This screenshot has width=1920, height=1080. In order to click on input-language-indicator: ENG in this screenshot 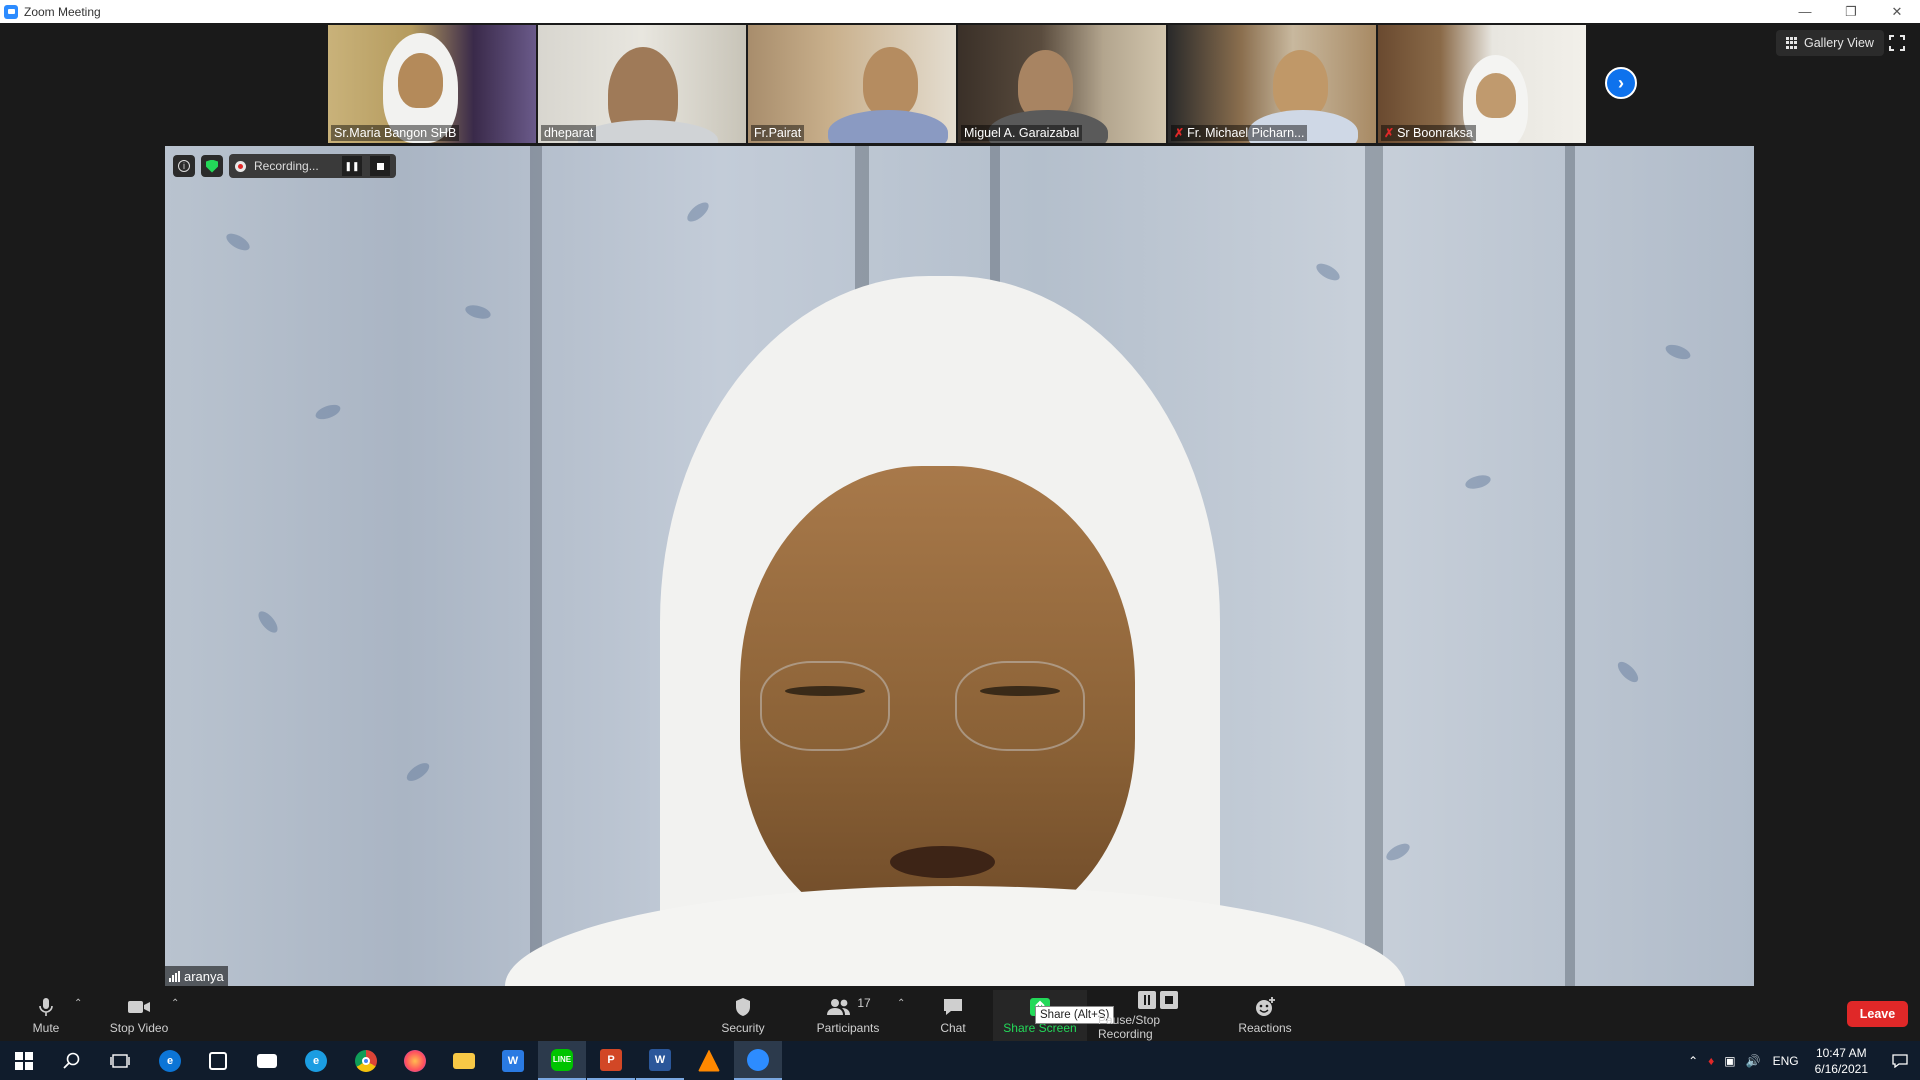, I will do `click(1786, 1061)`.